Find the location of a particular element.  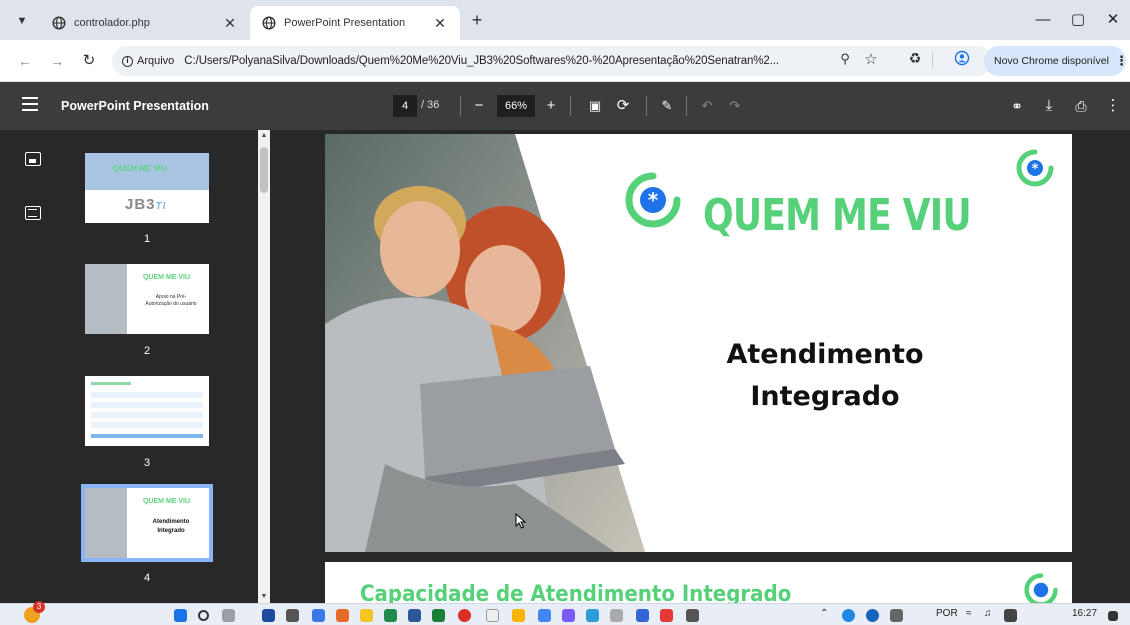

thumbnail-scrollbar is located at coordinates (264, 366).